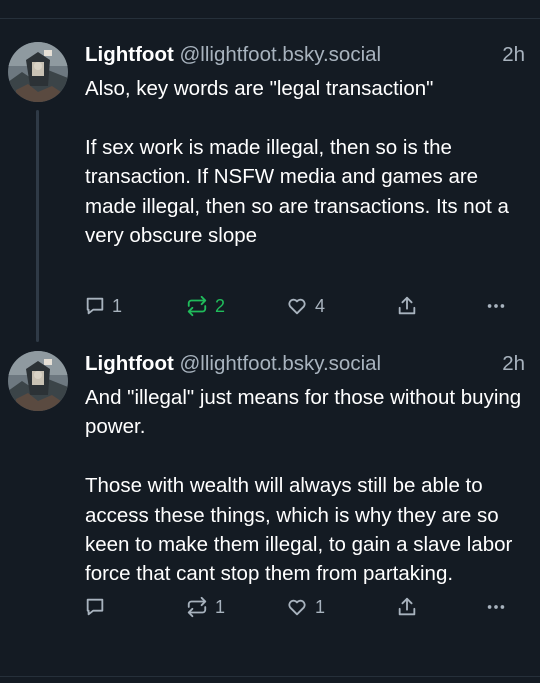  I want to click on repost-count: 1, so click(220, 606).